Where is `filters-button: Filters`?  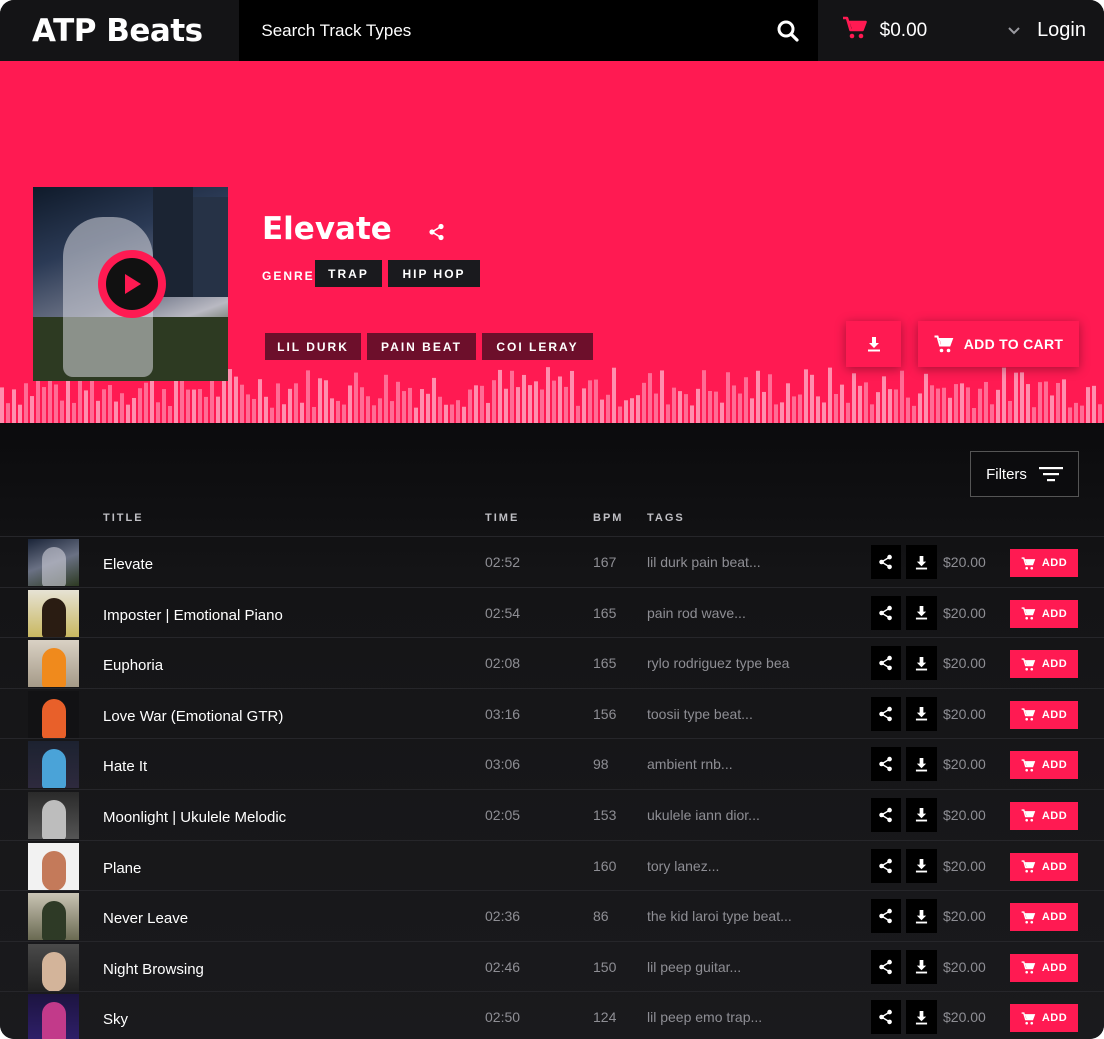 filters-button: Filters is located at coordinates (1024, 474).